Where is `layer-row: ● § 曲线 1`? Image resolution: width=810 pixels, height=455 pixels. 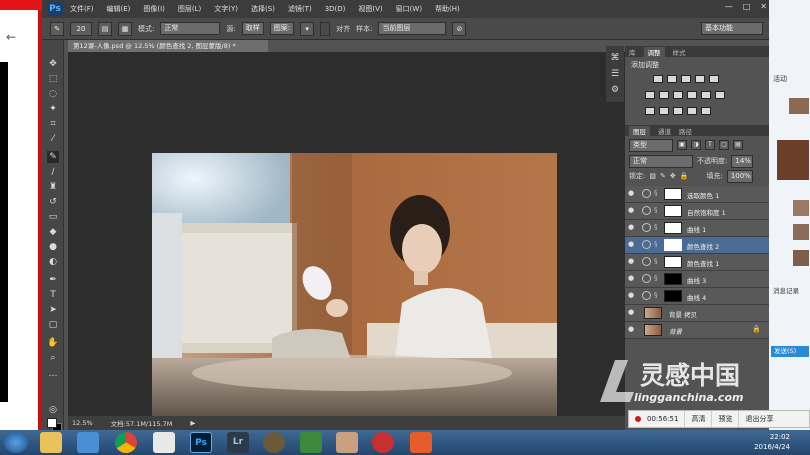 layer-row: ● § 曲线 1 is located at coordinates (697, 228).